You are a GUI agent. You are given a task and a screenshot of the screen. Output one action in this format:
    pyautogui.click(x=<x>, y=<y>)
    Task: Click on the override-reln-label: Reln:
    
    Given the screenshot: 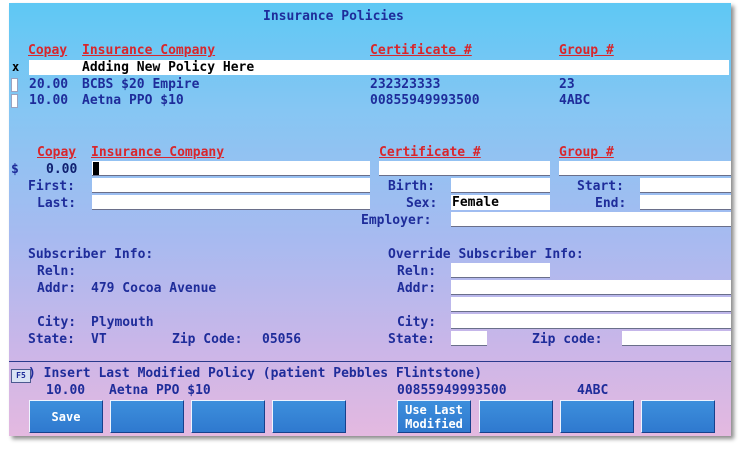 What is the action you would take?
    pyautogui.click(x=417, y=271)
    